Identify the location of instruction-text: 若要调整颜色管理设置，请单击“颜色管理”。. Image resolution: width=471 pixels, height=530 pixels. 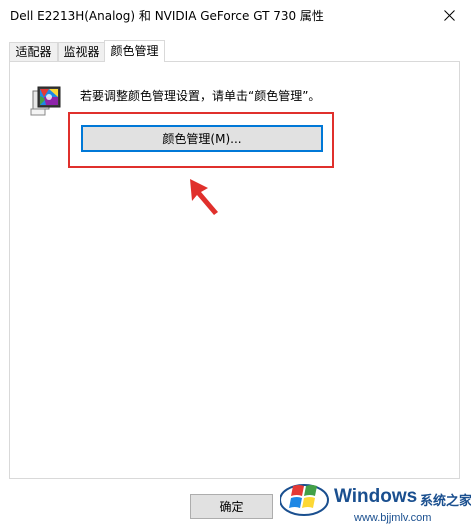
(200, 96).